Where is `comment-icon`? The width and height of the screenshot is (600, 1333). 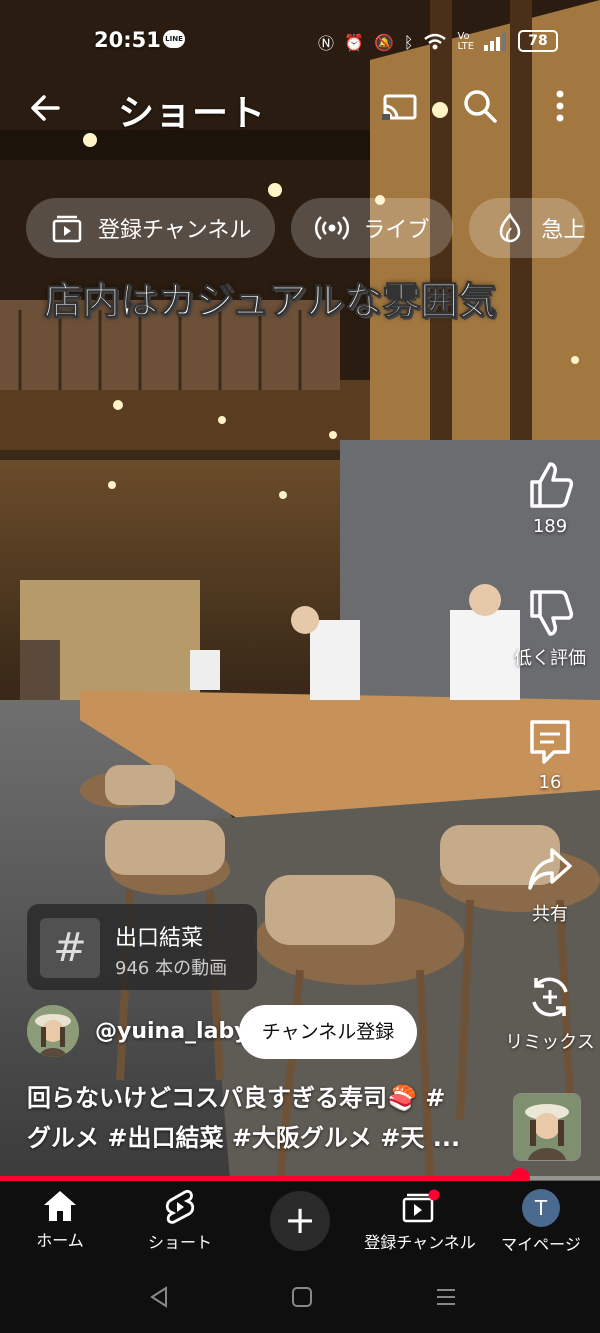 comment-icon is located at coordinates (550, 742).